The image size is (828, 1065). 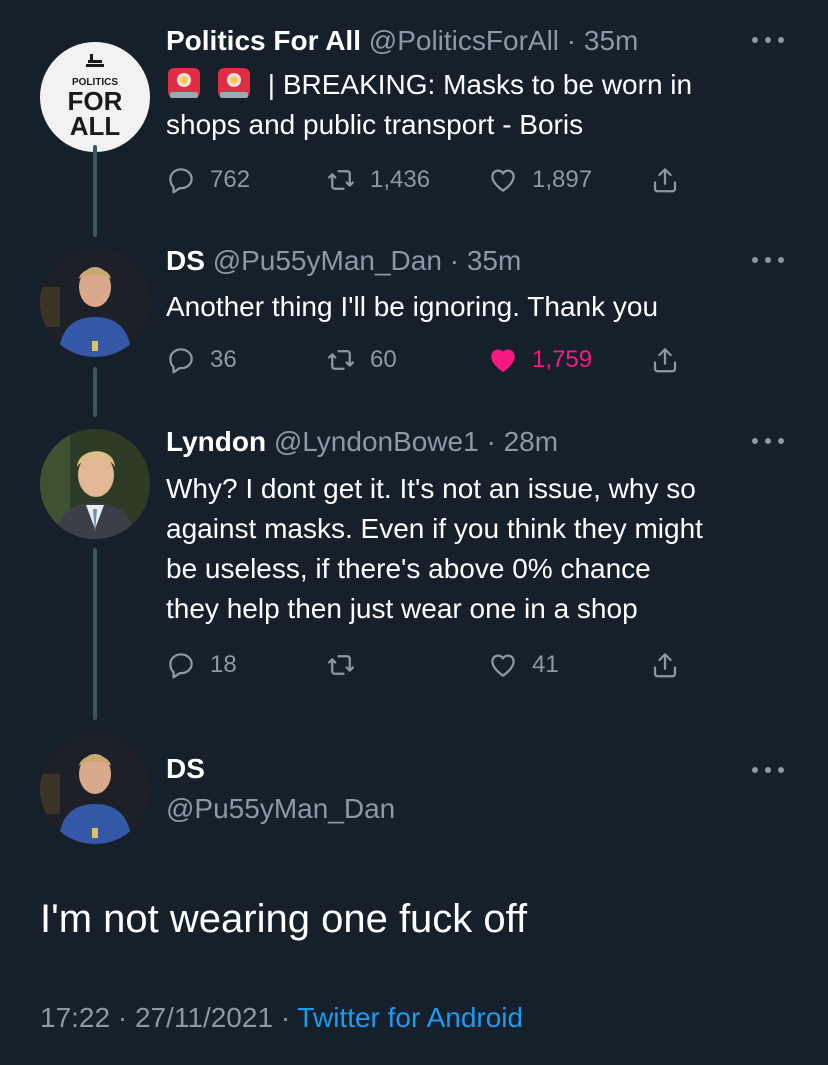 I want to click on tweet-actions: 36 60 1,759, so click(x=436, y=360).